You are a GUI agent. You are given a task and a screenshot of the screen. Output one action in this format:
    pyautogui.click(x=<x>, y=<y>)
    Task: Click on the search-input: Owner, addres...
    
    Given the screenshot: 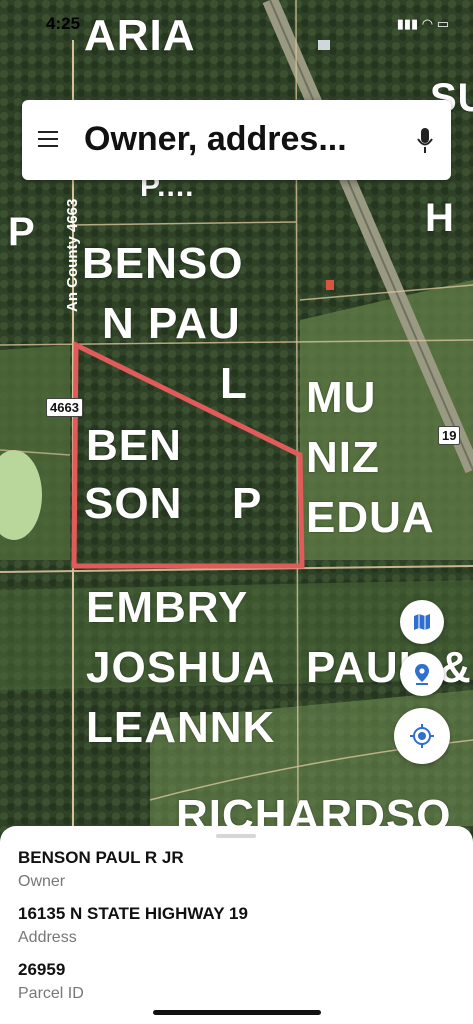 What is the action you would take?
    pyautogui.click(x=215, y=139)
    